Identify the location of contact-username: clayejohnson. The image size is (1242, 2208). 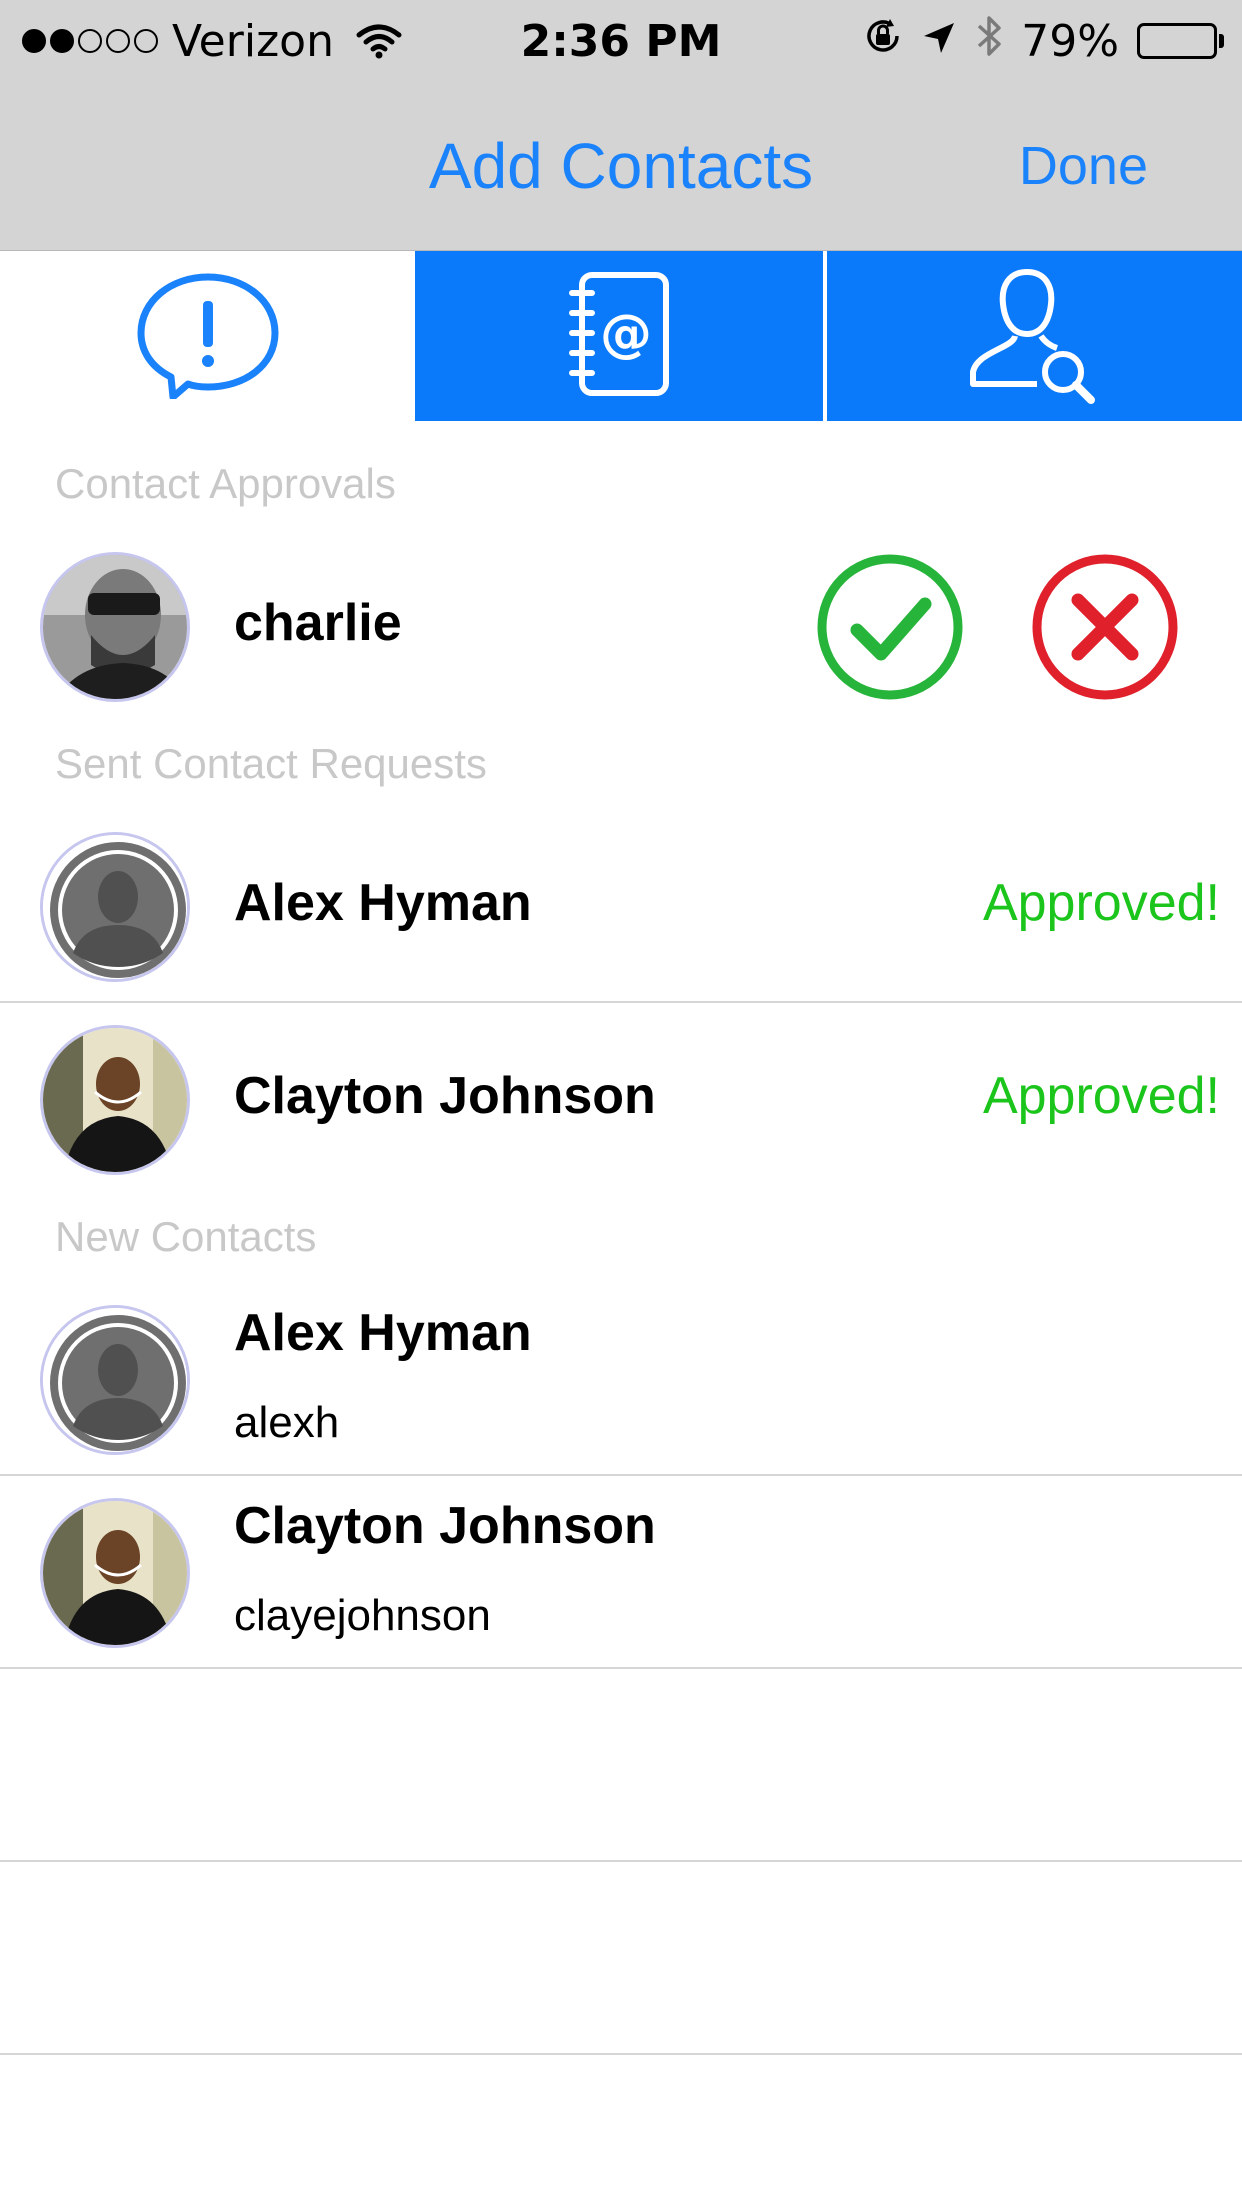
(362, 1615).